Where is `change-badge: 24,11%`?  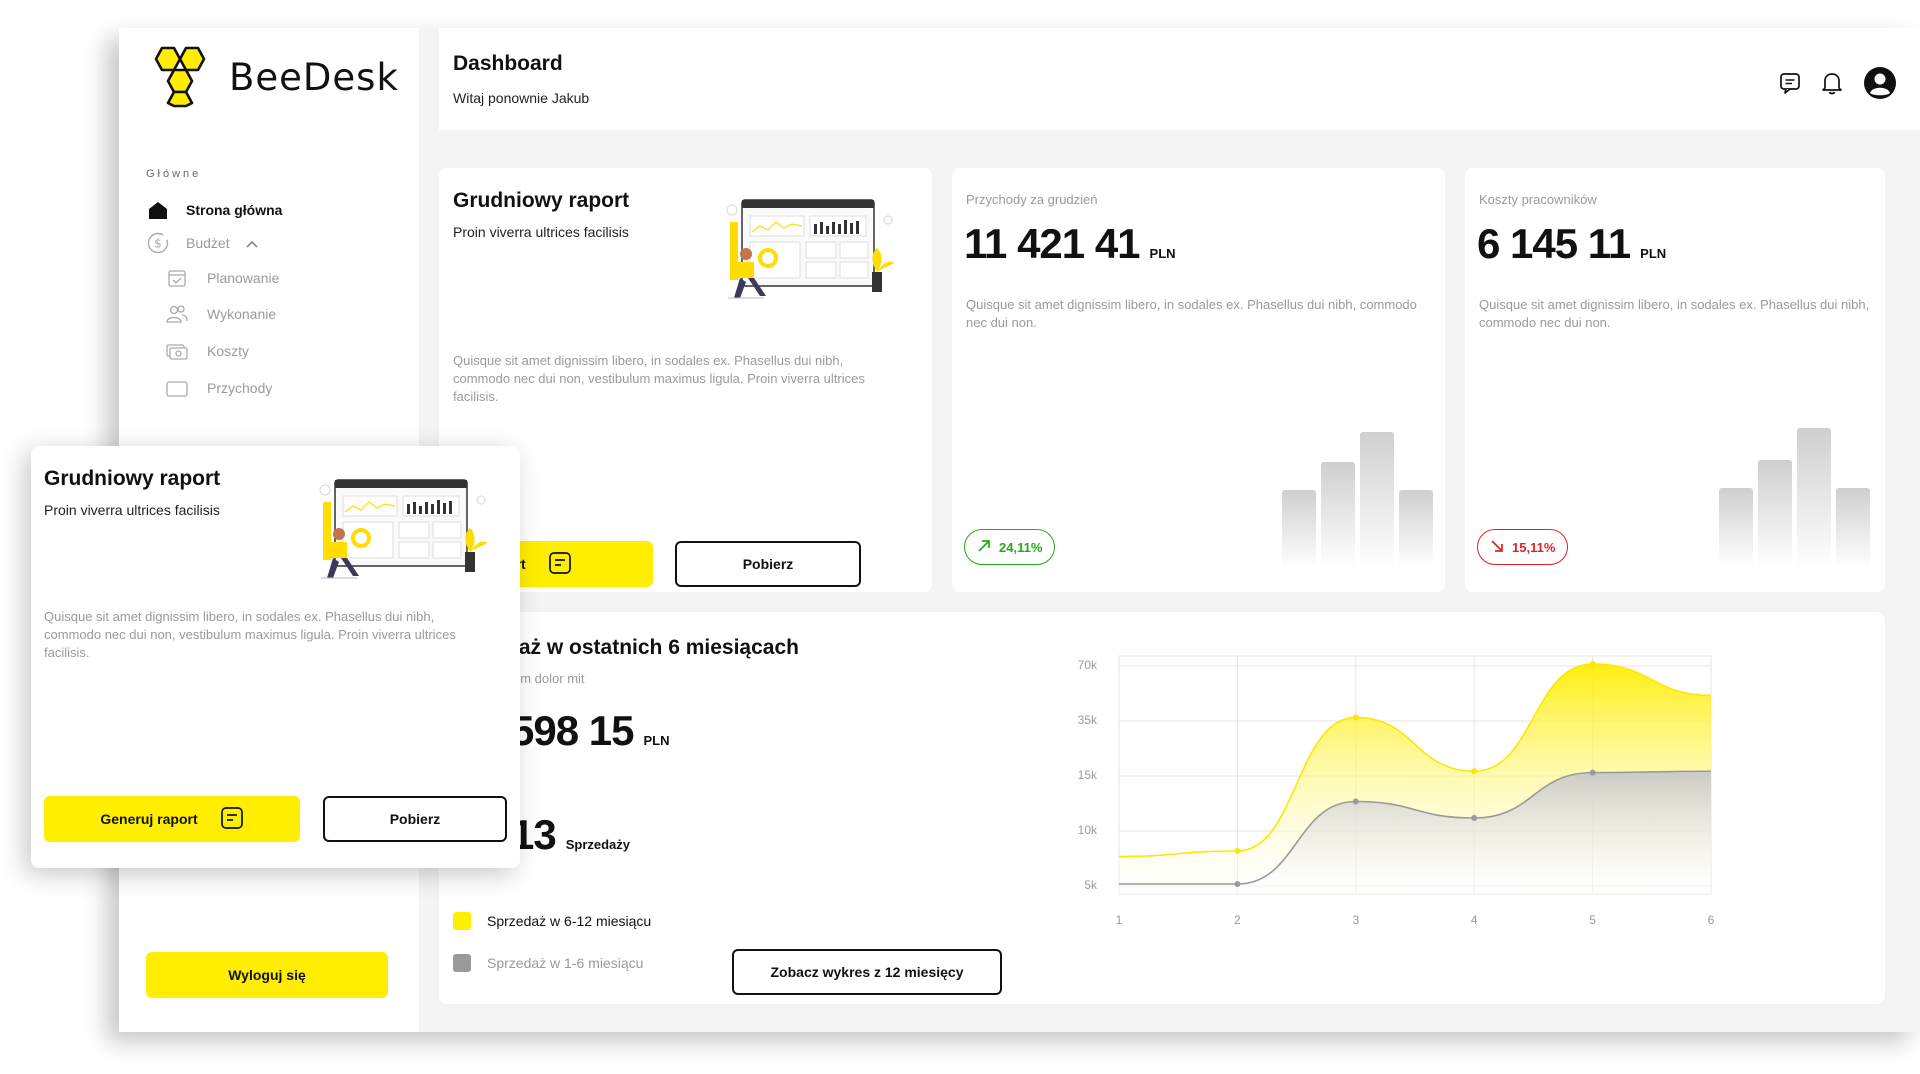
change-badge: 24,11% is located at coordinates (1010, 547).